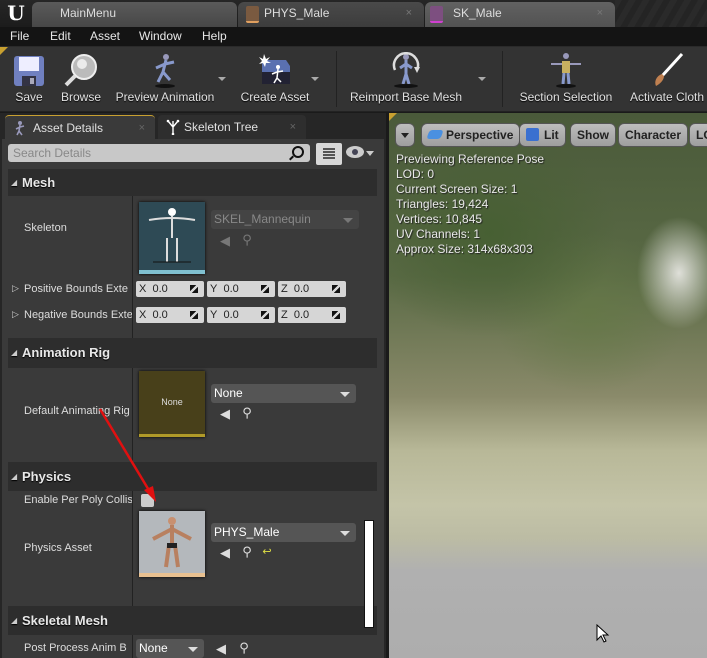 Image resolution: width=707 pixels, height=658 pixels. I want to click on lit-button: Lit, so click(542, 135).